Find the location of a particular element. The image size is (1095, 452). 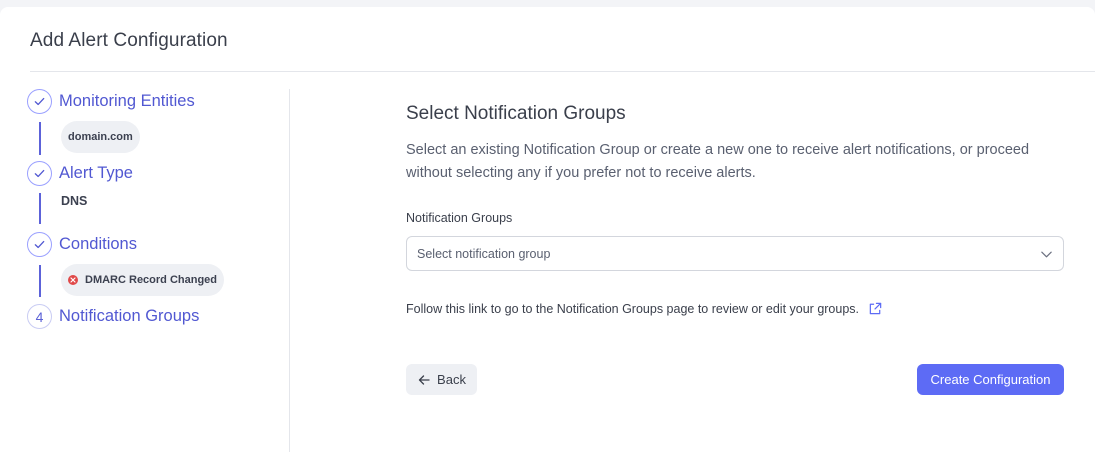

step-monitoring-entities: Monitoring Entities is located at coordinates (127, 101).